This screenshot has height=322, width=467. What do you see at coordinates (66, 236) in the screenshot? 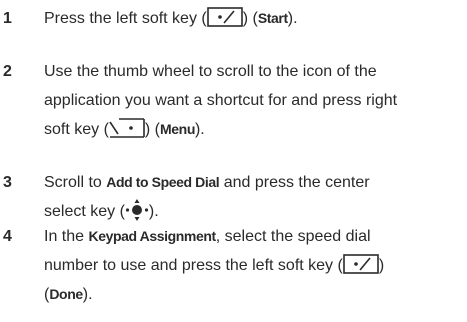
I see `step-text-segment: In the` at bounding box center [66, 236].